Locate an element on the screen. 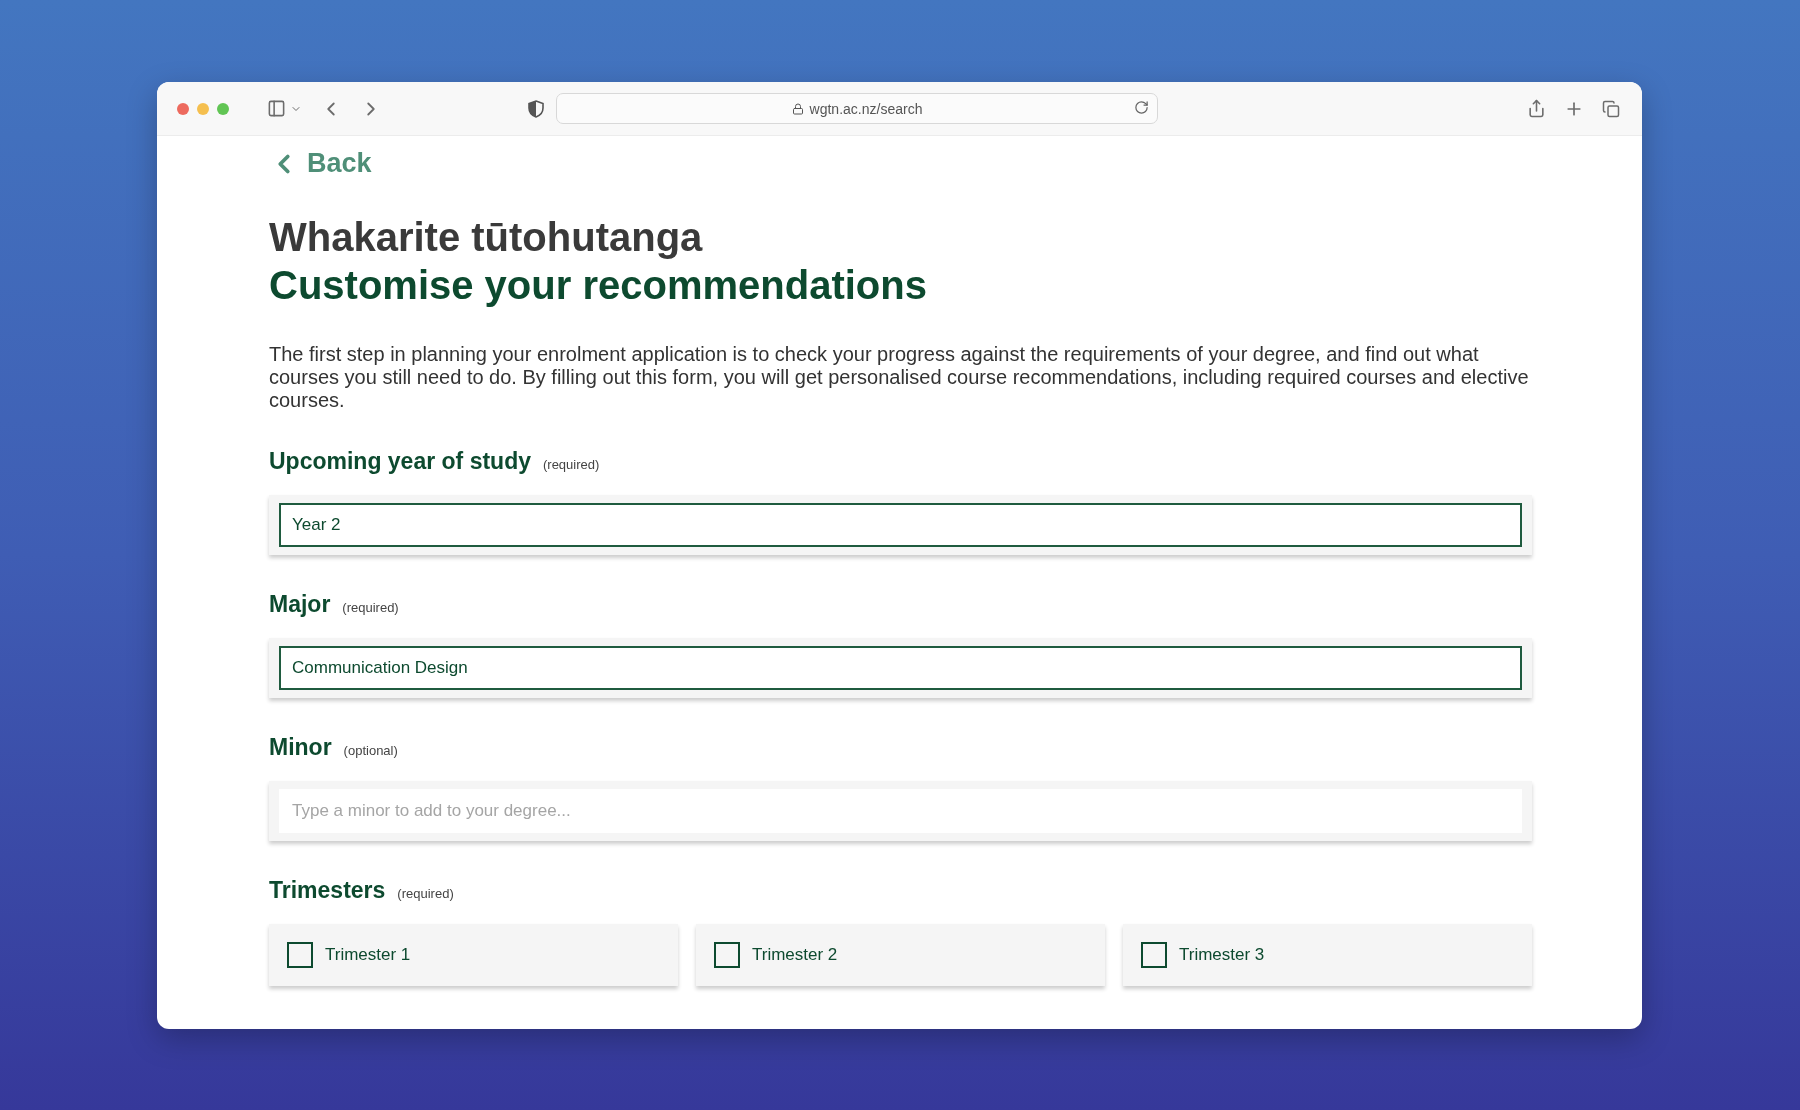 This screenshot has height=1110, width=1800. trimester-option: Trimester 3 is located at coordinates (1327, 955).